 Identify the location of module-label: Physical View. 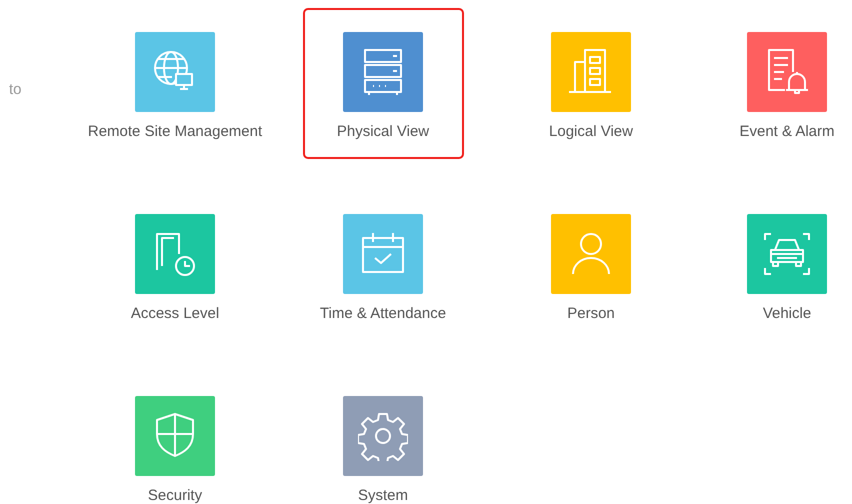
(383, 132).